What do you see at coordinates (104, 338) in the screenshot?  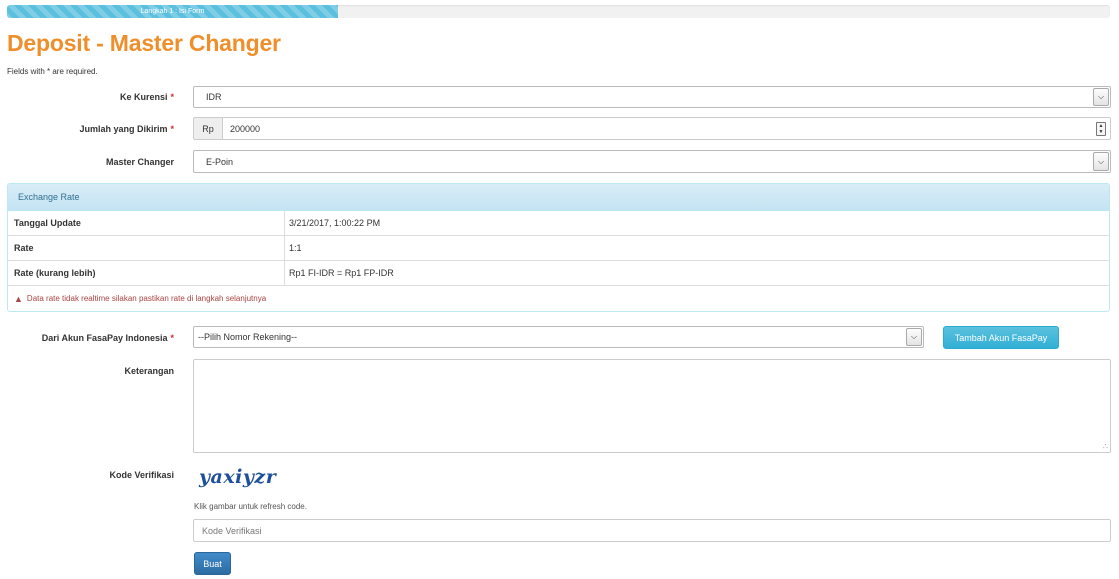 I see `account-label-text: Dari Akun FasaPay Indonesia` at bounding box center [104, 338].